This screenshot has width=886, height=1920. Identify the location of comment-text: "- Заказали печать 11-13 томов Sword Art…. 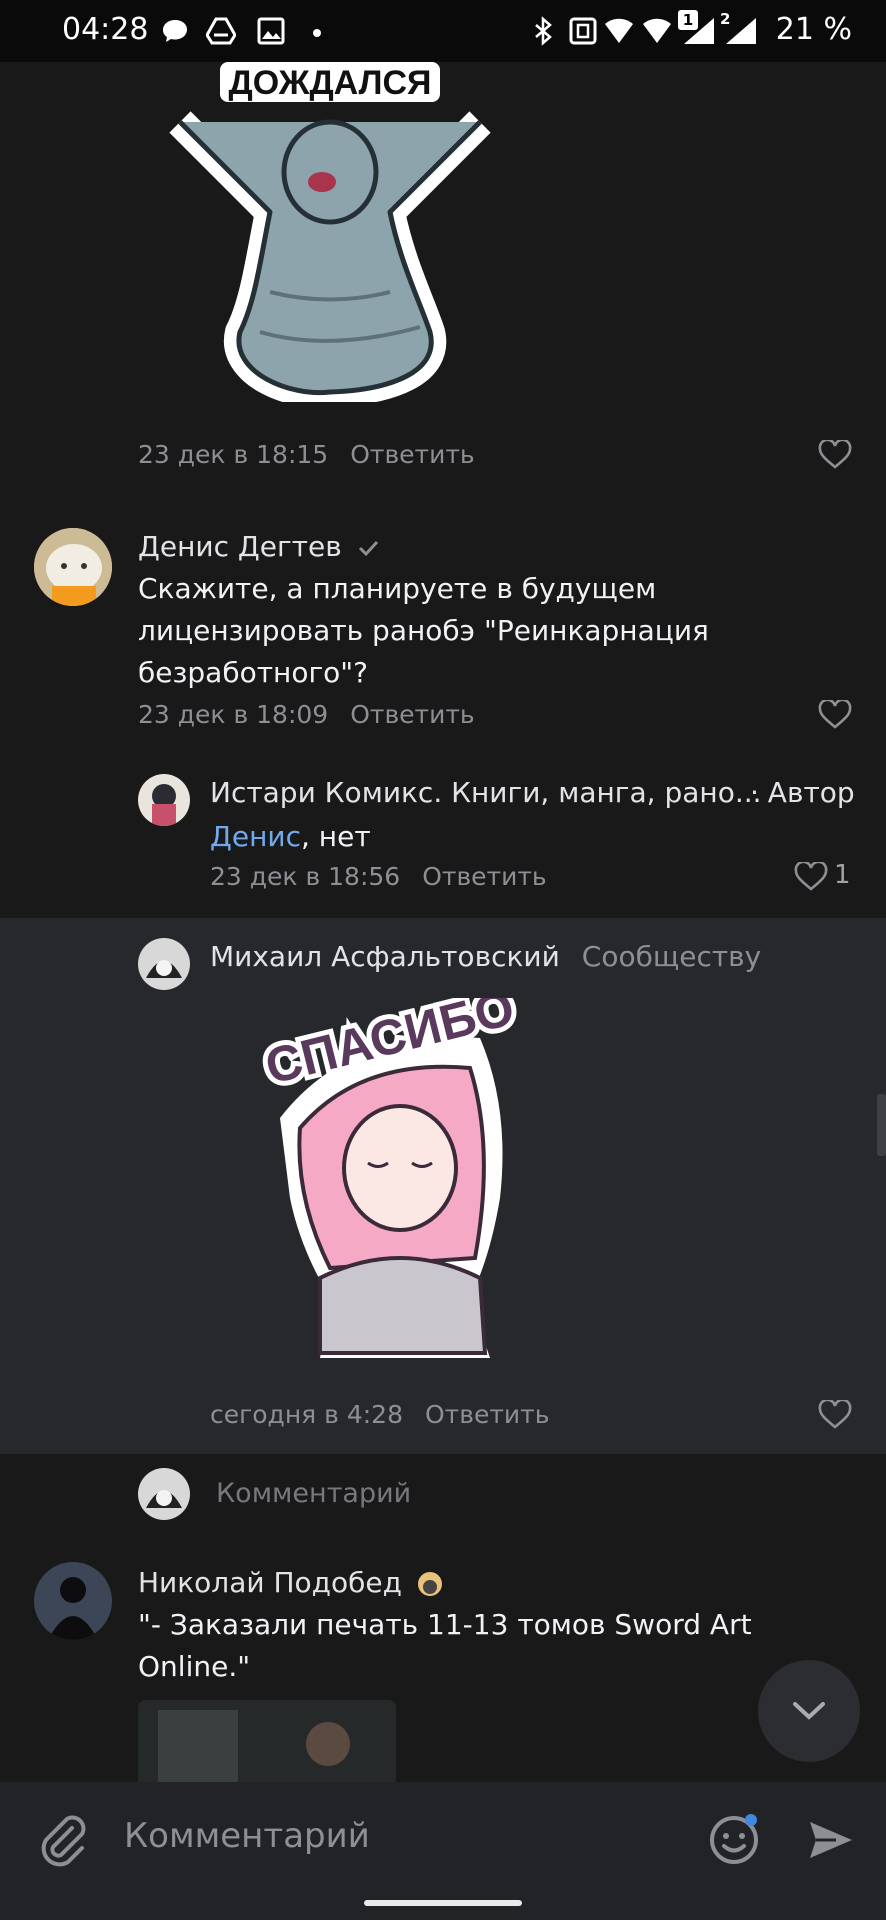
(445, 1645).